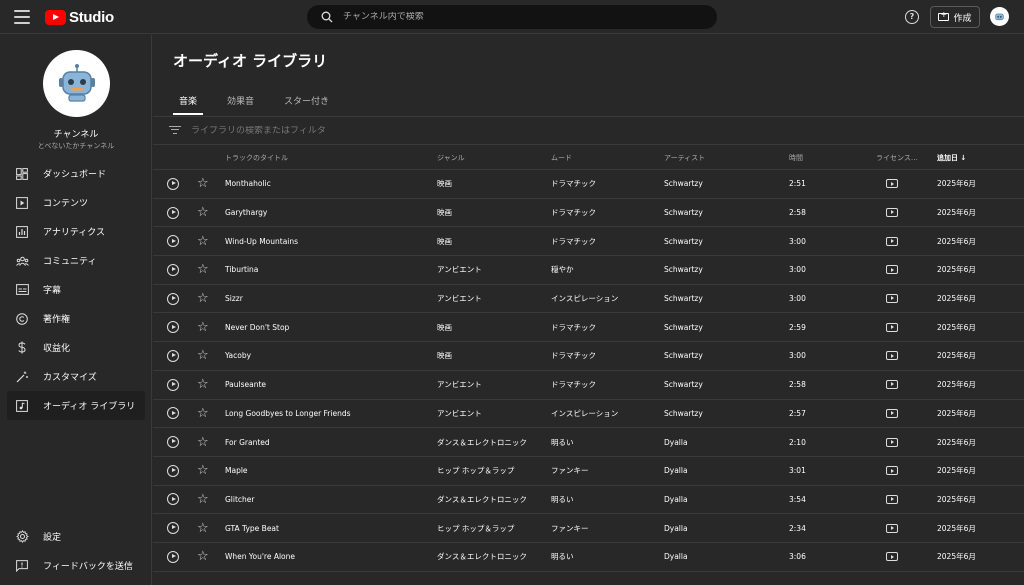 This screenshot has height=585, width=1024. What do you see at coordinates (999, 16) in the screenshot?
I see `account-avatar` at bounding box center [999, 16].